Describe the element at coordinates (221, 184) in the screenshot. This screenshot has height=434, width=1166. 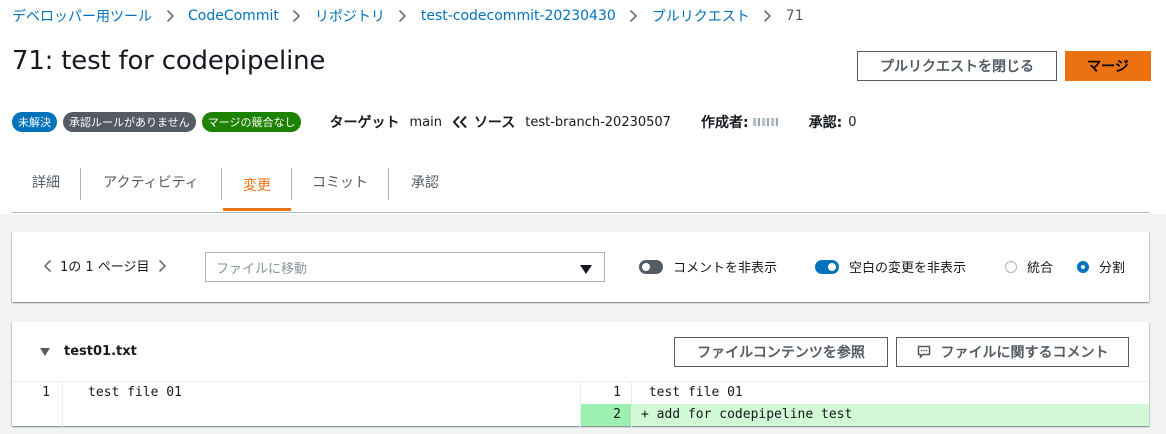
I see `tab-divider` at that location.